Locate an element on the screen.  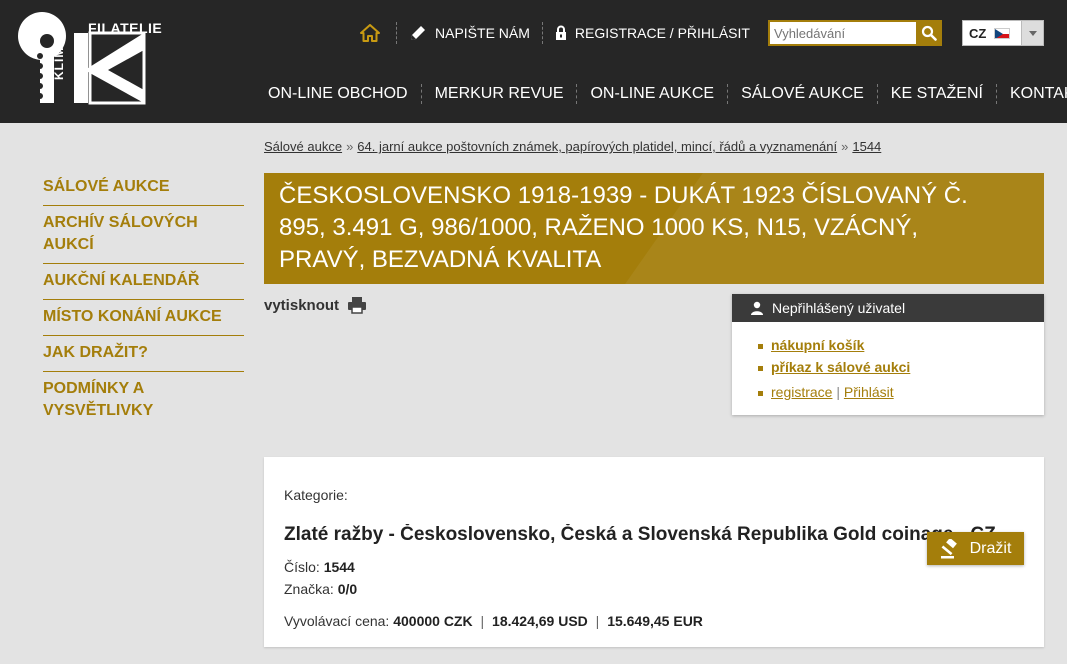
language-select: CZ is located at coordinates (1003, 33).